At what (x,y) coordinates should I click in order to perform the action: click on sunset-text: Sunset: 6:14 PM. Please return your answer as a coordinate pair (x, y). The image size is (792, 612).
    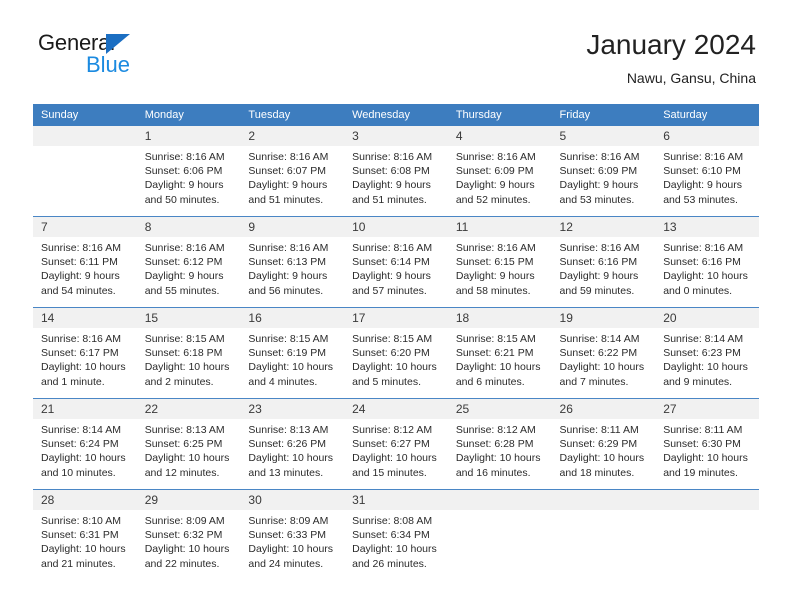
    Looking at the image, I should click on (391, 262).